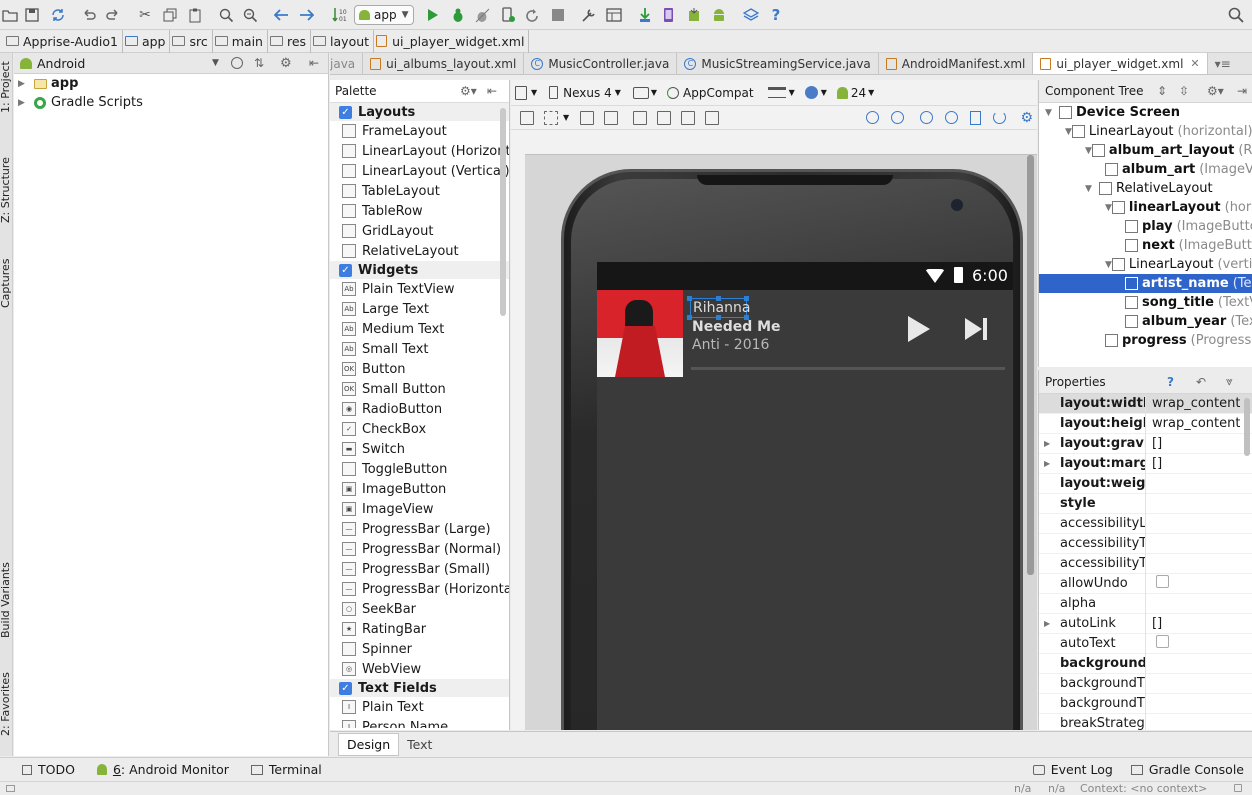 The height and width of the screenshot is (795, 1252). I want to click on weight-icon, so click(664, 117).